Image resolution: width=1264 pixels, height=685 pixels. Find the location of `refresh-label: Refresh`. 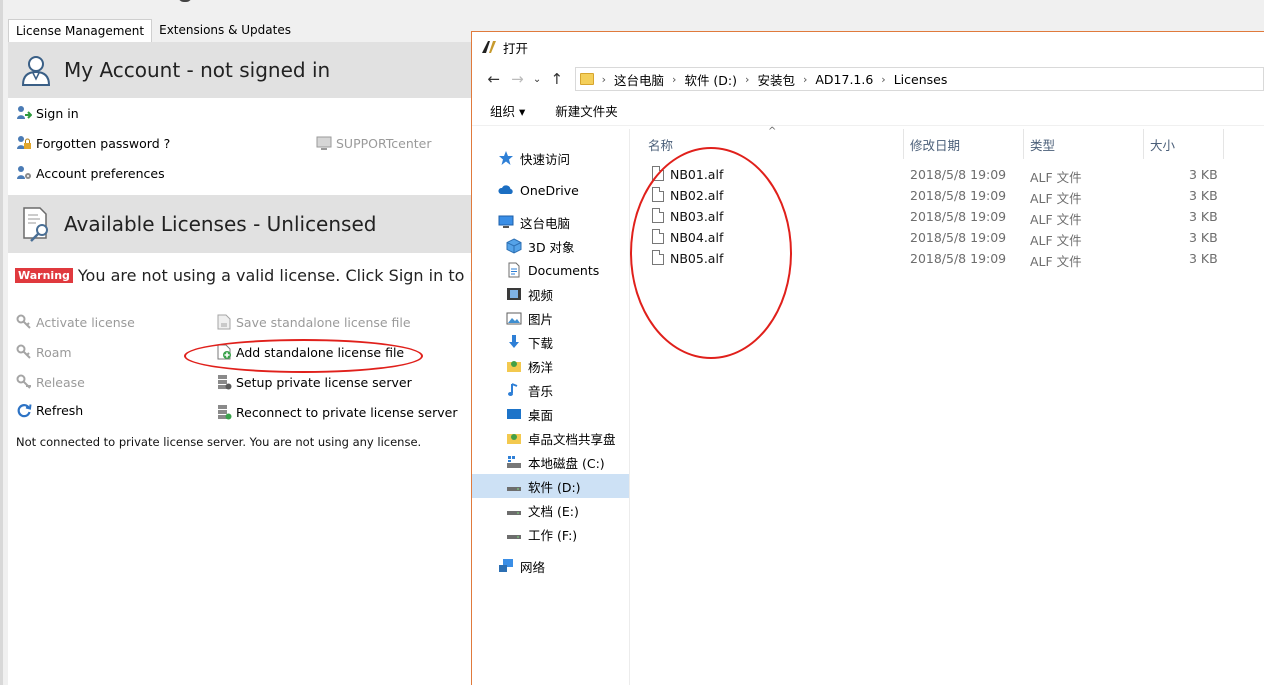

refresh-label: Refresh is located at coordinates (60, 410).